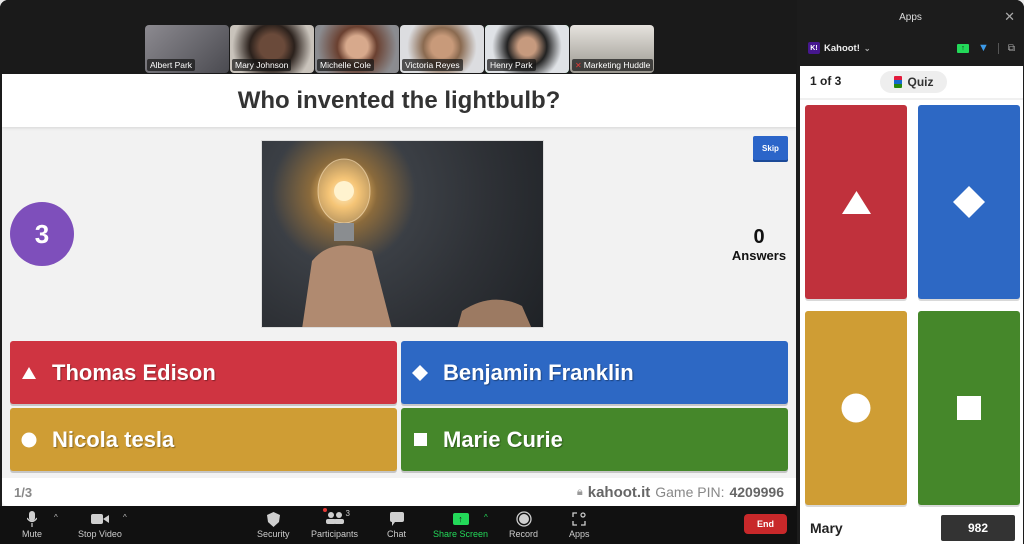 The image size is (1024, 544). What do you see at coordinates (346, 65) in the screenshot?
I see `participant-name: Michelle Cole` at bounding box center [346, 65].